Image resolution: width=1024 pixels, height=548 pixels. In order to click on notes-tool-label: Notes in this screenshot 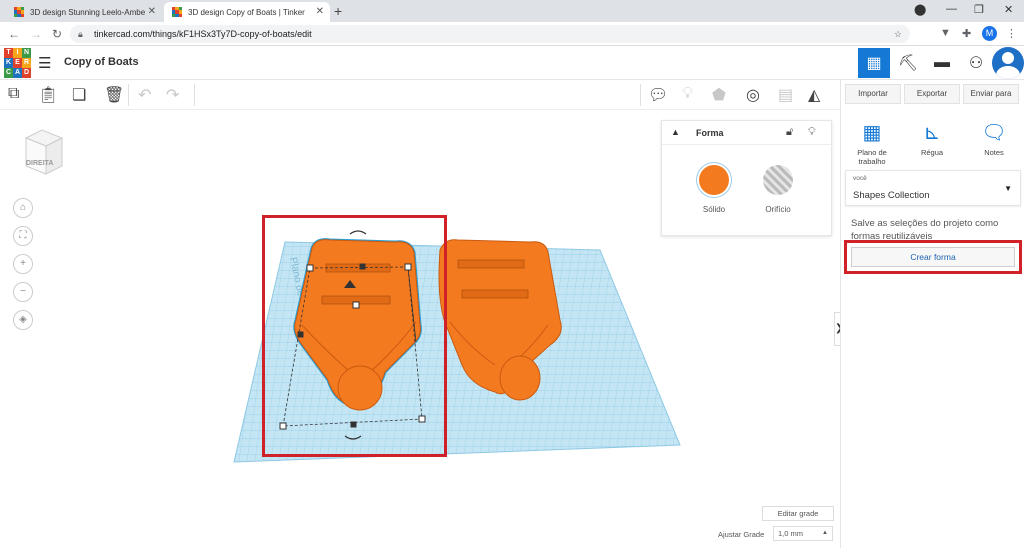, I will do `click(994, 152)`.